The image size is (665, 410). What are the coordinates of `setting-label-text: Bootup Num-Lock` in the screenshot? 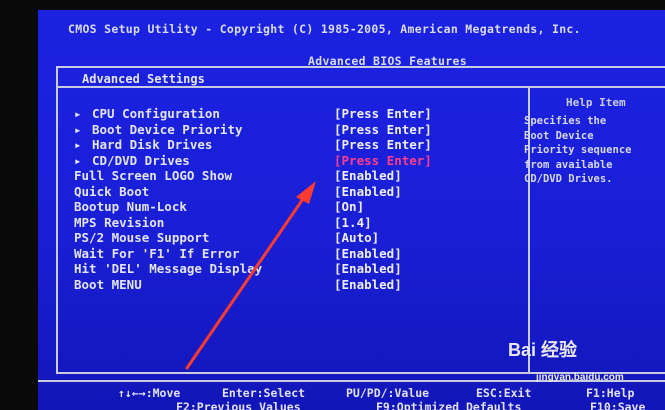 It's located at (130, 206).